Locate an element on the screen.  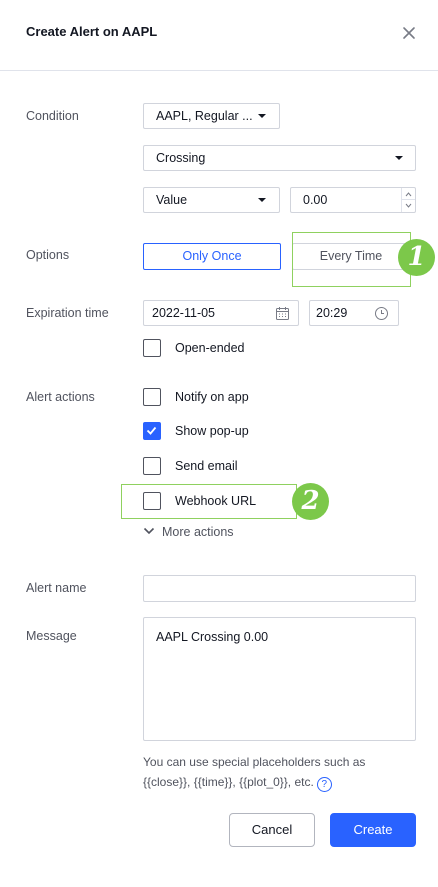
condition-operator-value: Crossing is located at coordinates (181, 158).